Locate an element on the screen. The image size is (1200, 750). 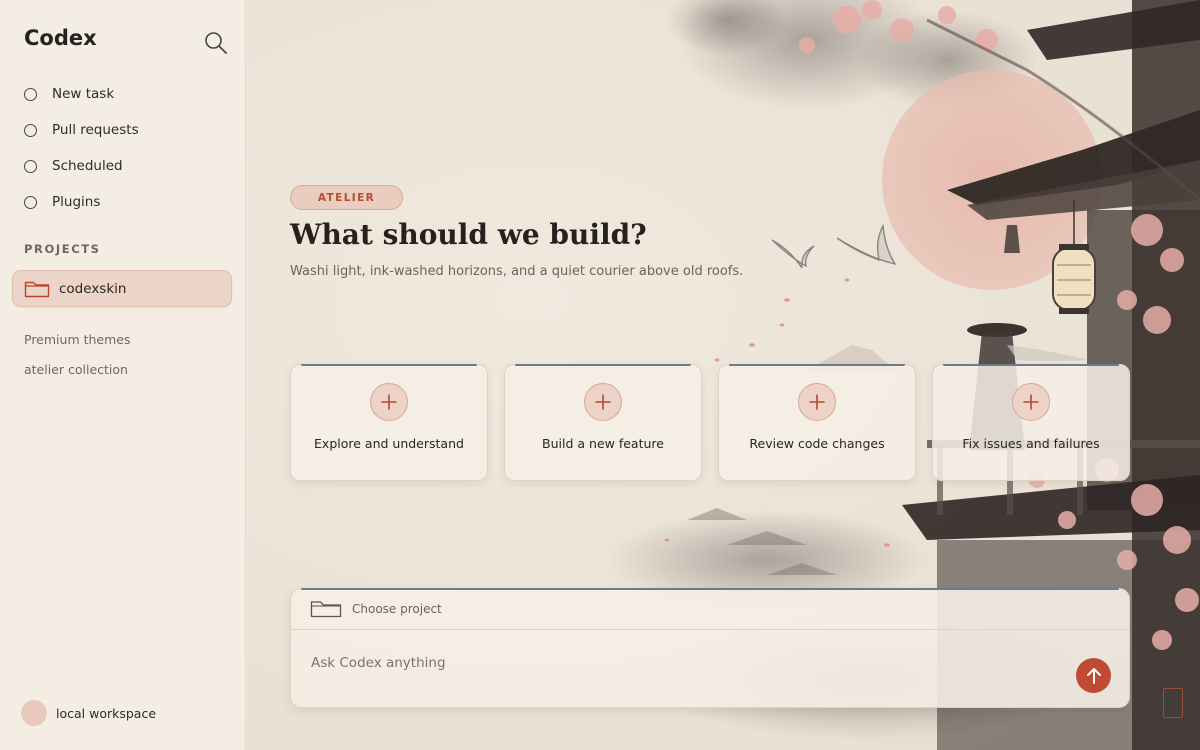
prompt-input is located at coordinates (661, 663).